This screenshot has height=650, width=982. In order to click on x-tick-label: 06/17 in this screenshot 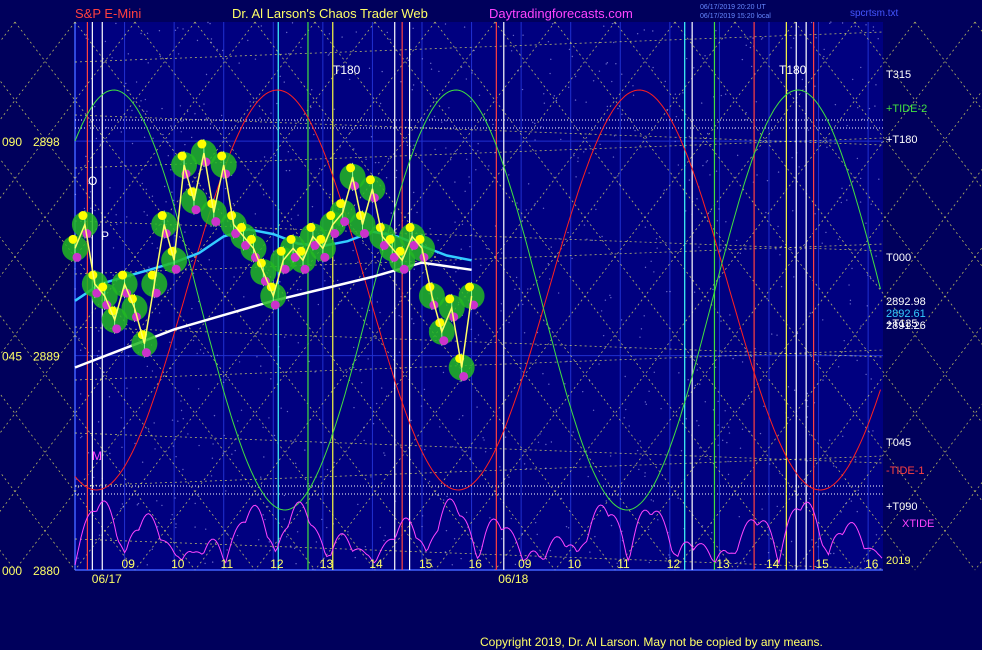, I will do `click(107, 579)`.